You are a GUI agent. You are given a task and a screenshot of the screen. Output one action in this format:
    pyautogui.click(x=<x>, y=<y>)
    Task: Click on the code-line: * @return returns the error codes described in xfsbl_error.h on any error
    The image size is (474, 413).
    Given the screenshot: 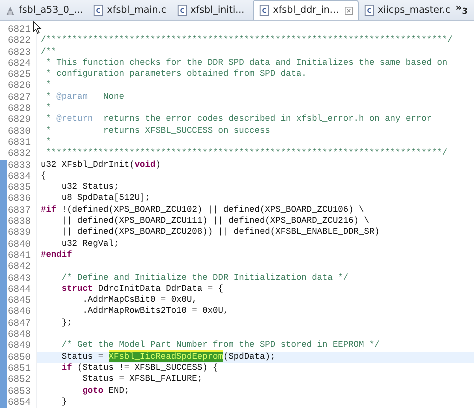 What is the action you would take?
    pyautogui.click(x=255, y=120)
    